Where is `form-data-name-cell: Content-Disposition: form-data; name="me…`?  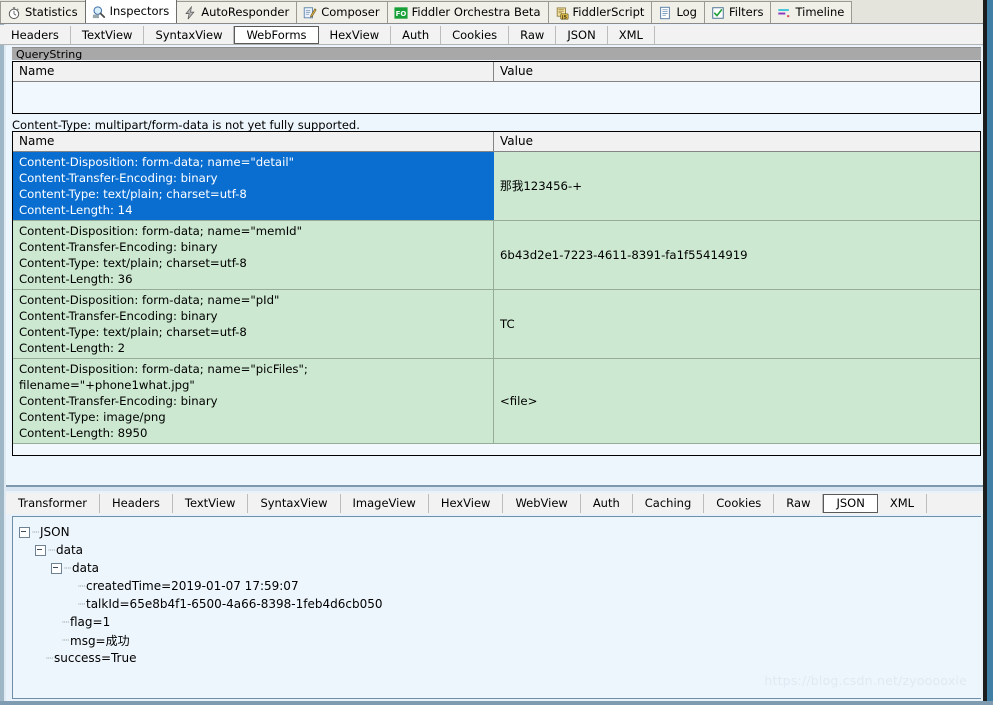
form-data-name-cell: Content-Disposition: form-data; name="me… is located at coordinates (253, 255).